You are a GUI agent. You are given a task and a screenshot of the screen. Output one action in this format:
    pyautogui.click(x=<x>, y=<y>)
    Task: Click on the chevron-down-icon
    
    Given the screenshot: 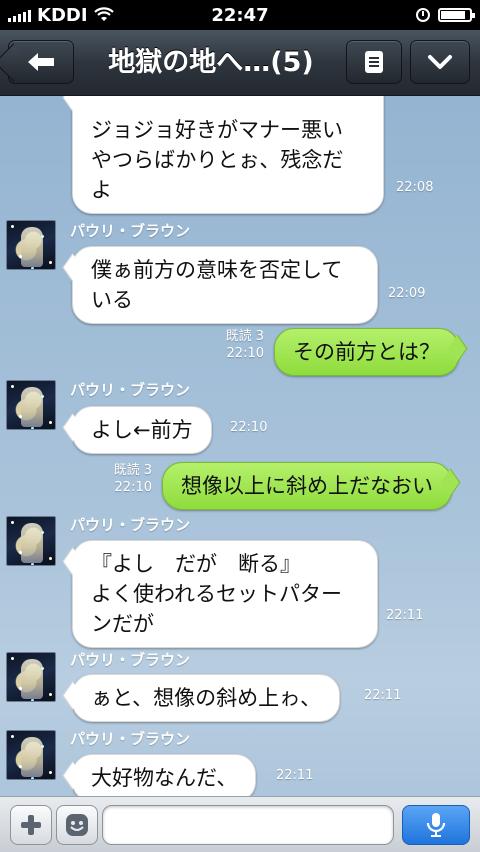 What is the action you would take?
    pyautogui.click(x=440, y=62)
    